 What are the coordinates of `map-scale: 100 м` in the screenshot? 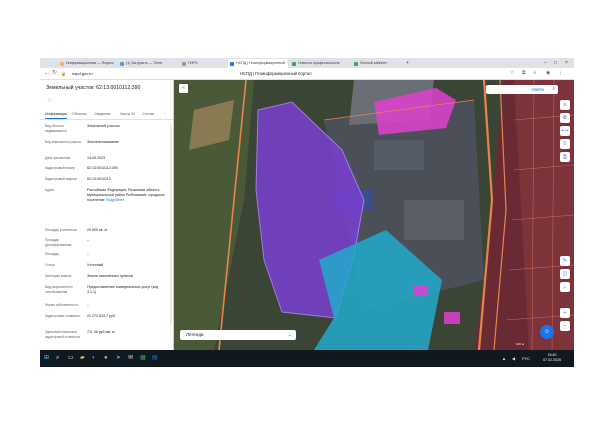 It's located at (520, 344).